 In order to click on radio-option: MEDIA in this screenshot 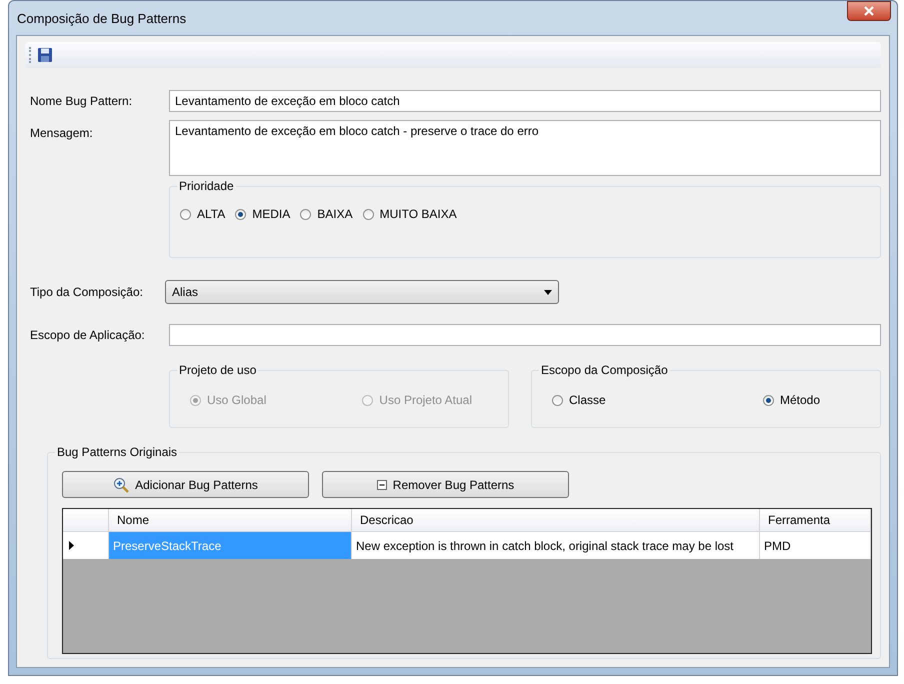, I will do `click(262, 214)`.